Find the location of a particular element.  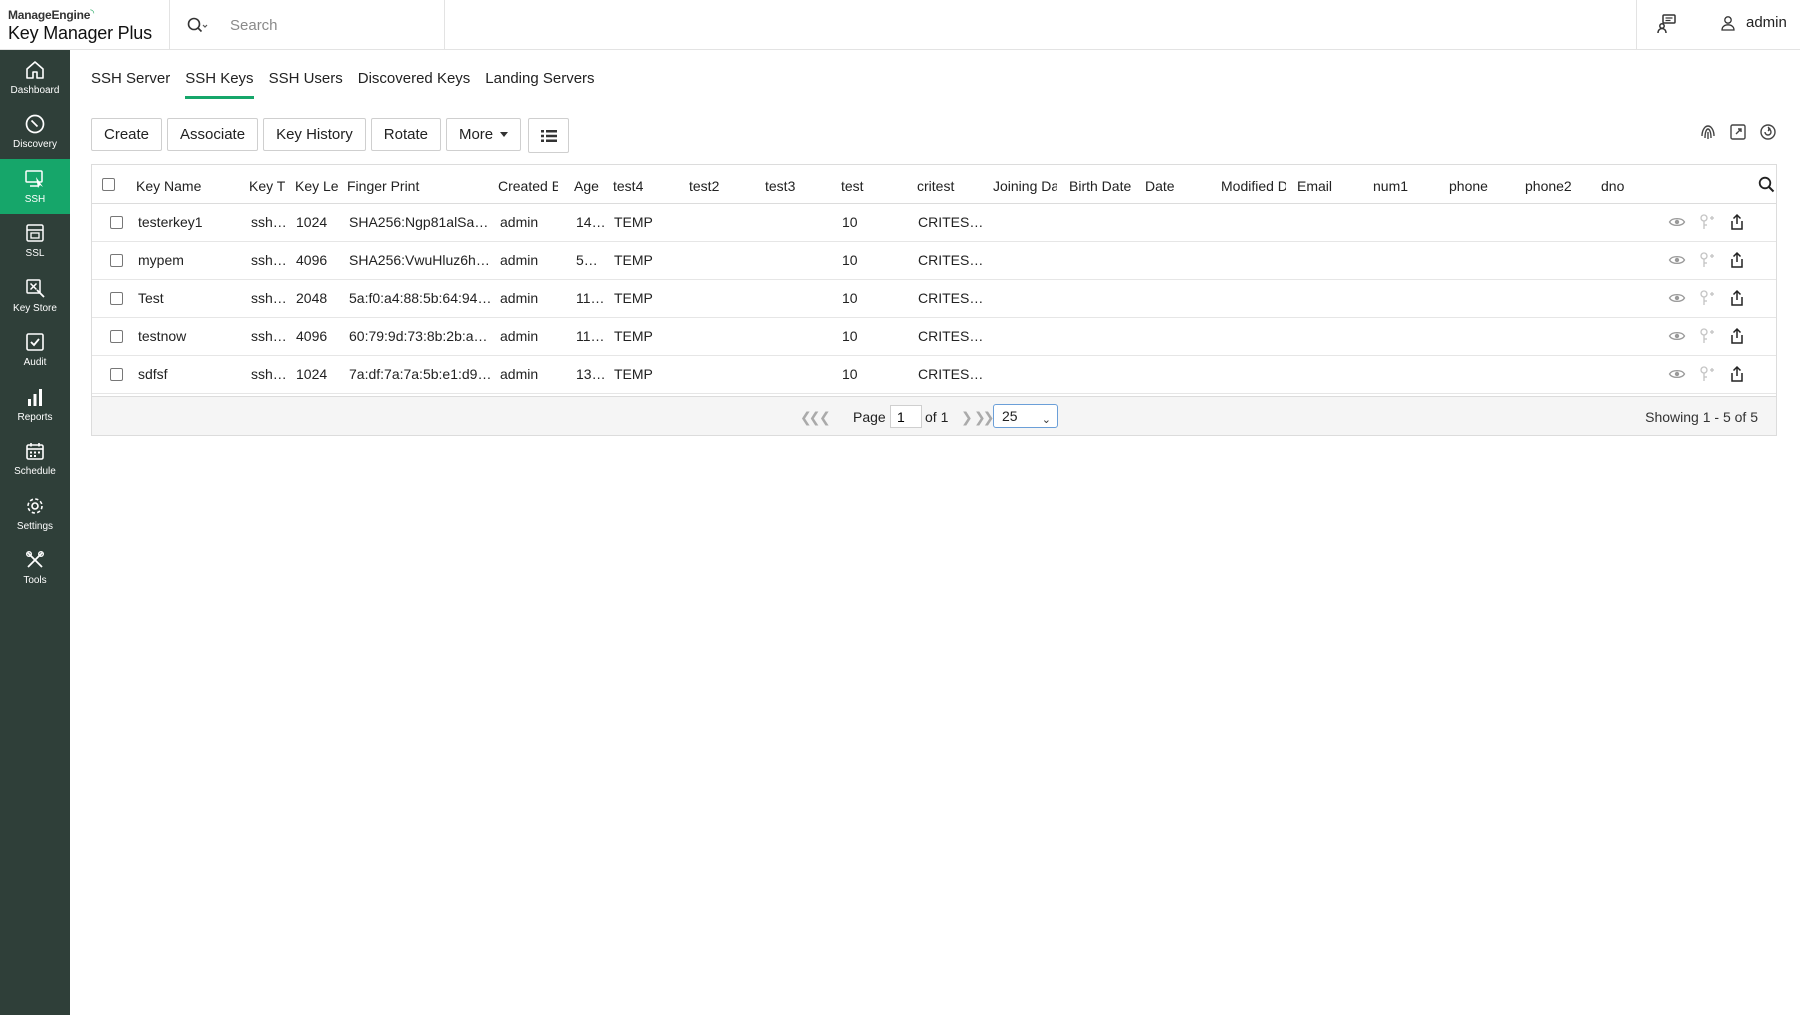

last-page-icon: ❯❯ is located at coordinates (984, 417).